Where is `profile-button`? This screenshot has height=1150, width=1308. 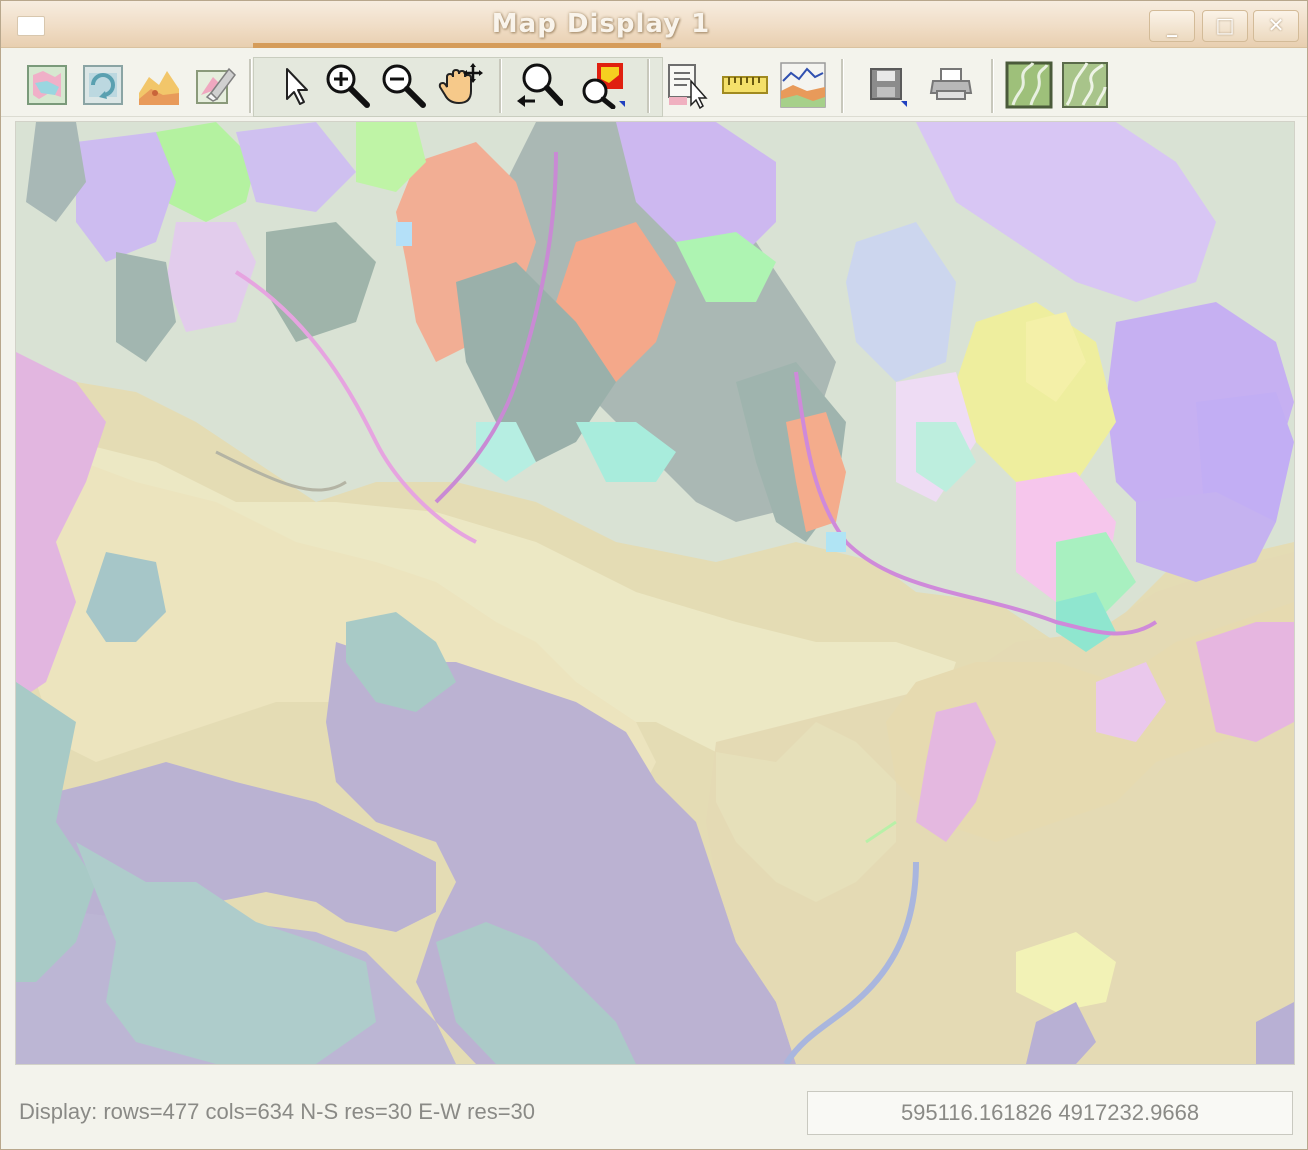
profile-button is located at coordinates (803, 85).